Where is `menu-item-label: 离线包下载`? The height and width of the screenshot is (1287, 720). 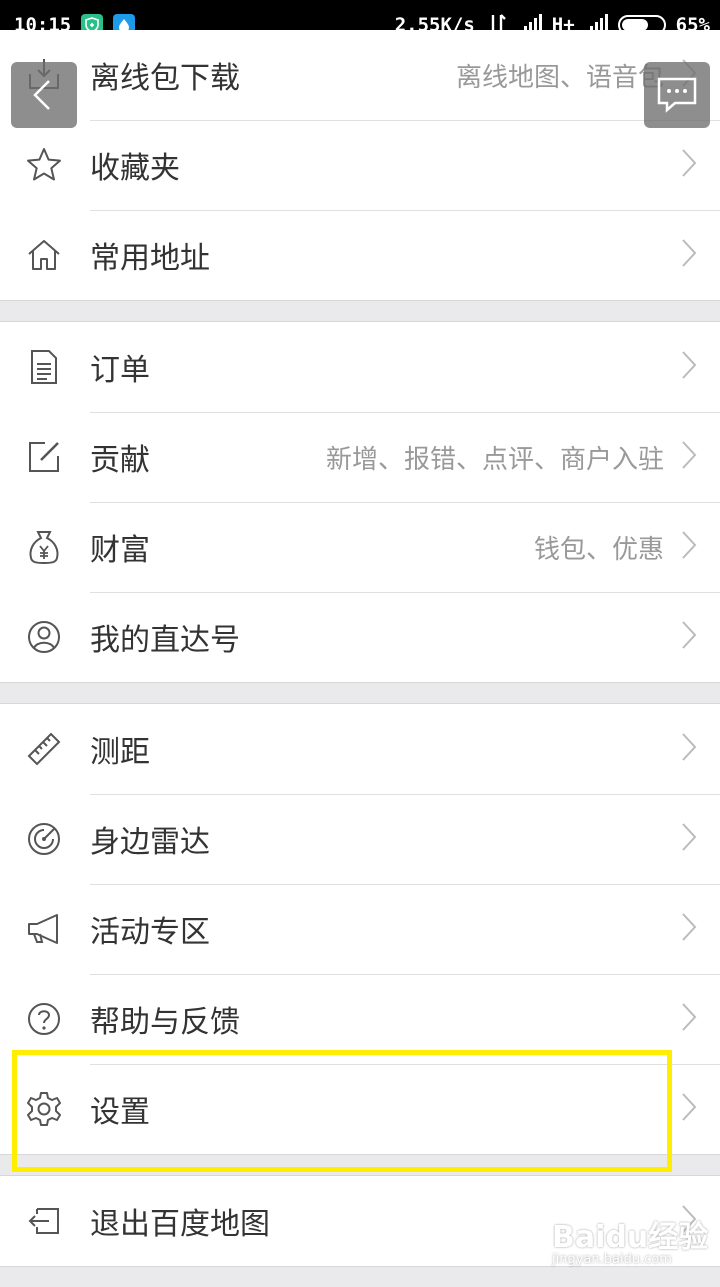
menu-item-label: 离线包下载 is located at coordinates (165, 78).